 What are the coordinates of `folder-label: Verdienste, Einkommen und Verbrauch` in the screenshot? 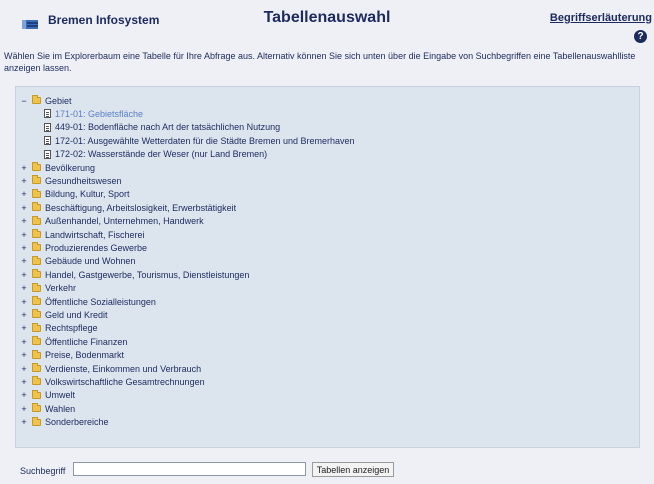 It's located at (123, 369).